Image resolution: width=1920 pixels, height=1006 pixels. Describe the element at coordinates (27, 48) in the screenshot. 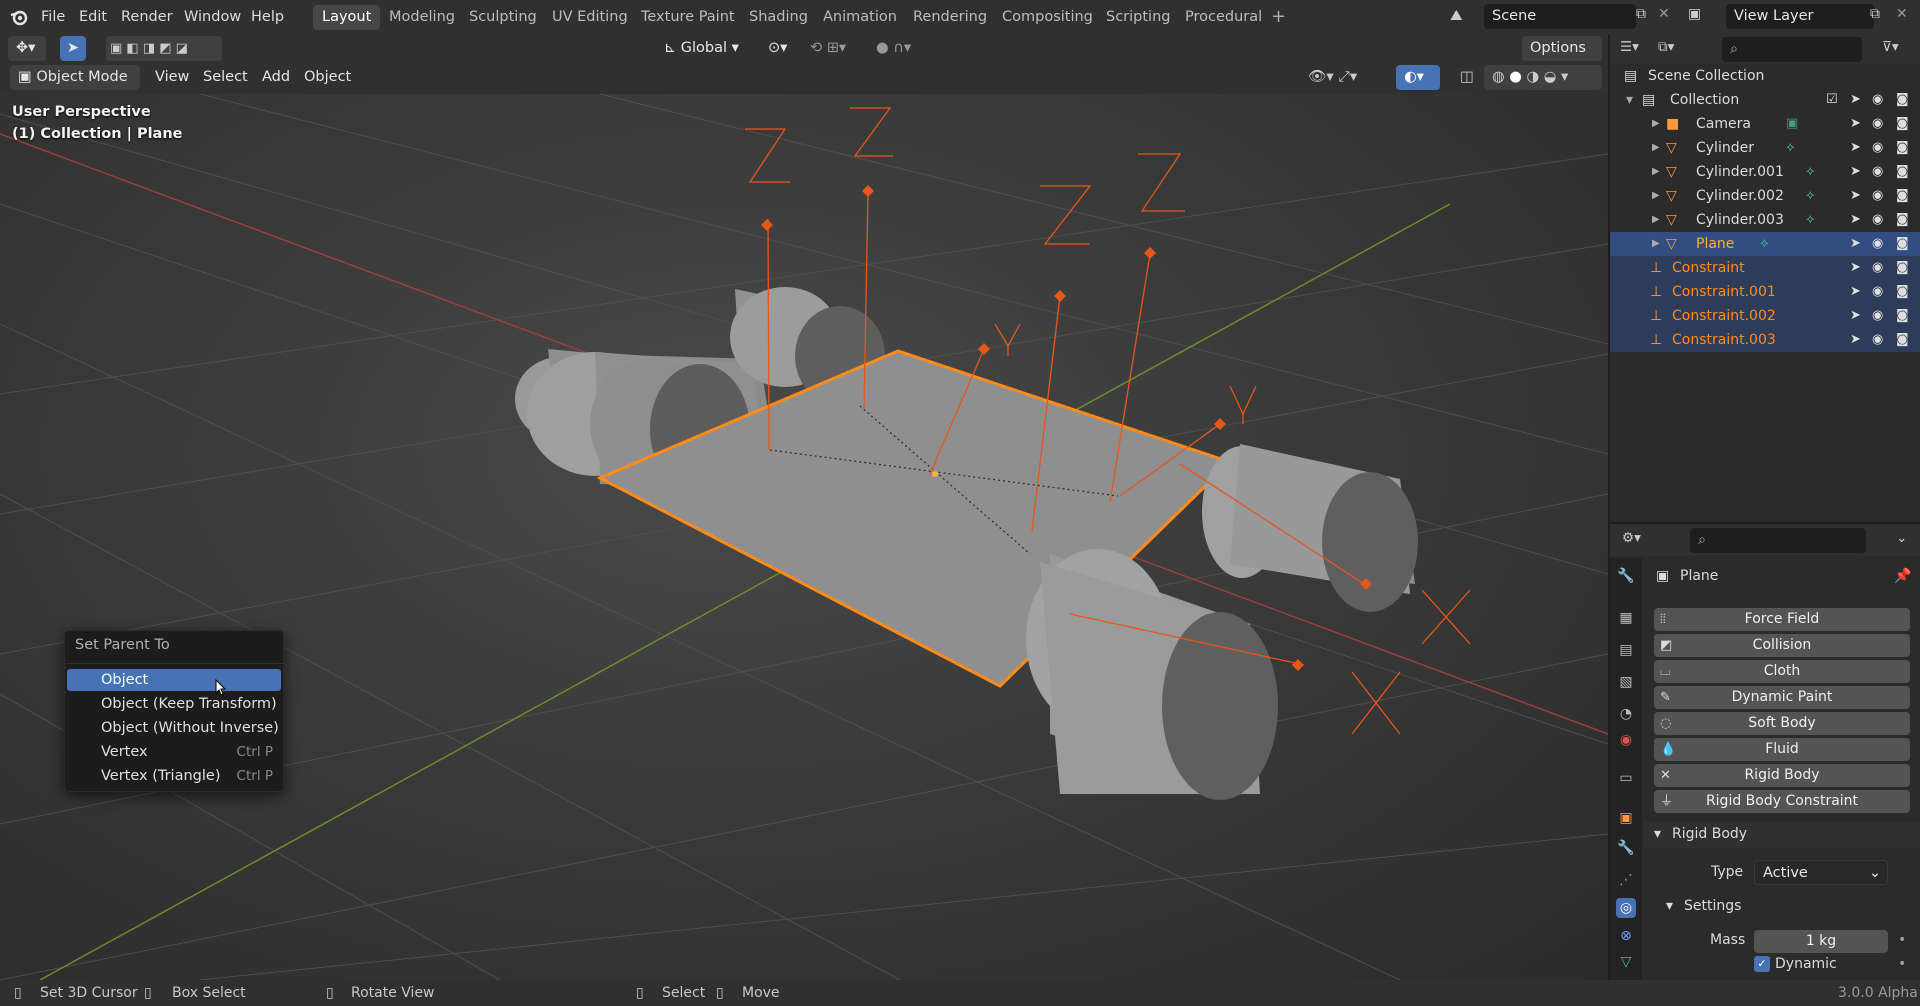

I see `editor-type-icon: ✥▾` at that location.